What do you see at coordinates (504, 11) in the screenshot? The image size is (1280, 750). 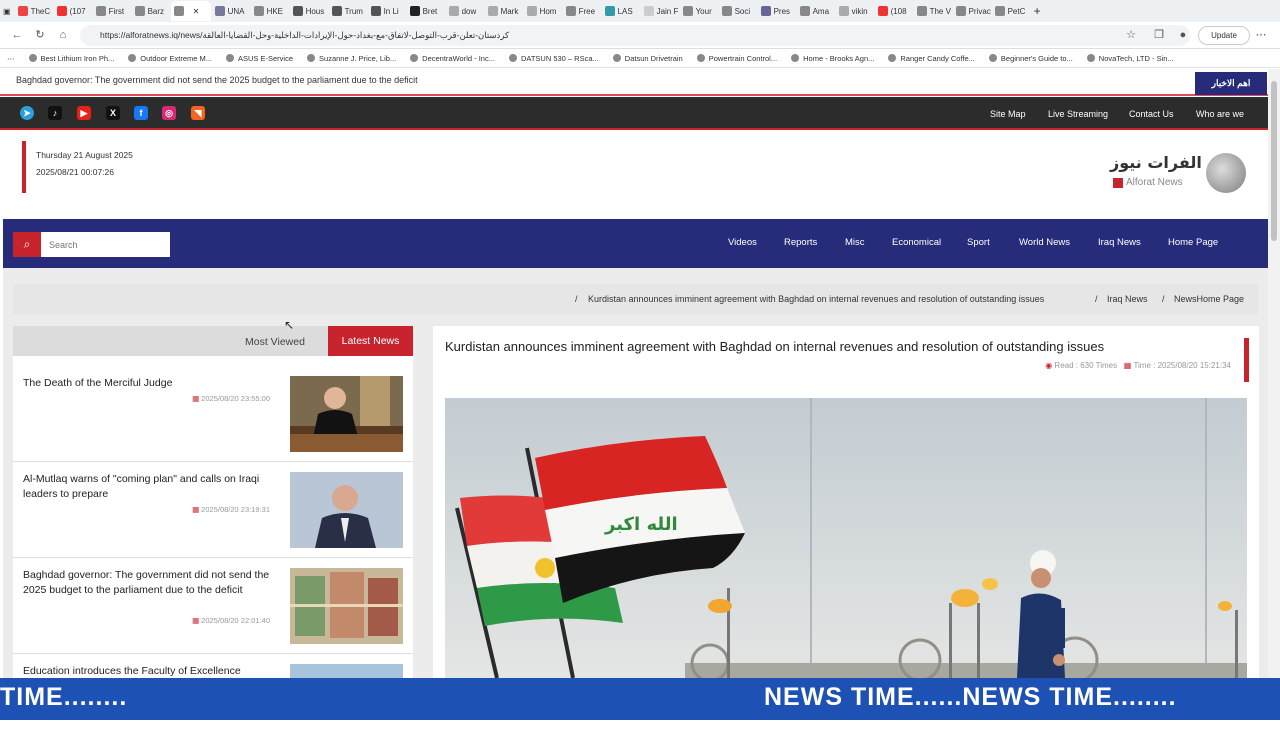 I see `browser-tab: Mark` at bounding box center [504, 11].